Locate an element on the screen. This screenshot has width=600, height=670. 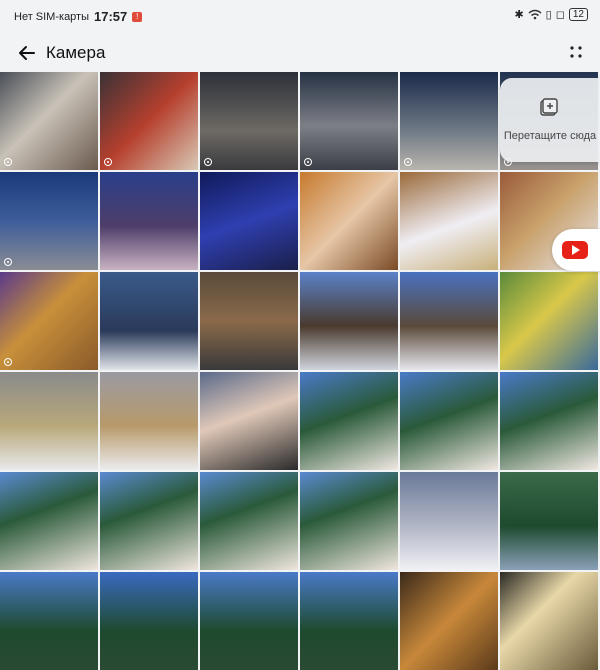
photo-tree-mirror-ball is located at coordinates (549, 521).